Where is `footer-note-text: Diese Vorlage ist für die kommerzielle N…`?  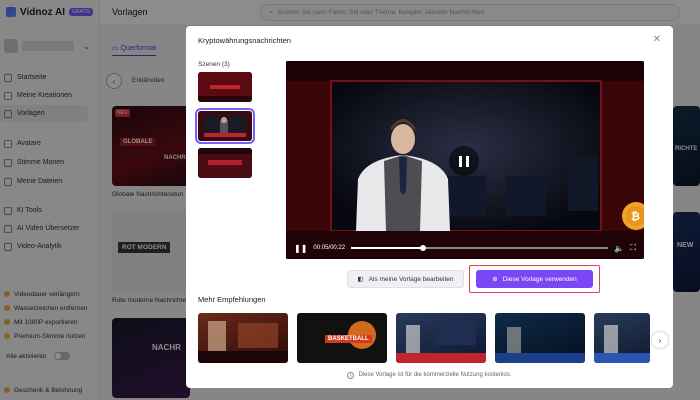
footer-note-text: Diese Vorlage ist für die kommerzielle N… is located at coordinates (435, 375).